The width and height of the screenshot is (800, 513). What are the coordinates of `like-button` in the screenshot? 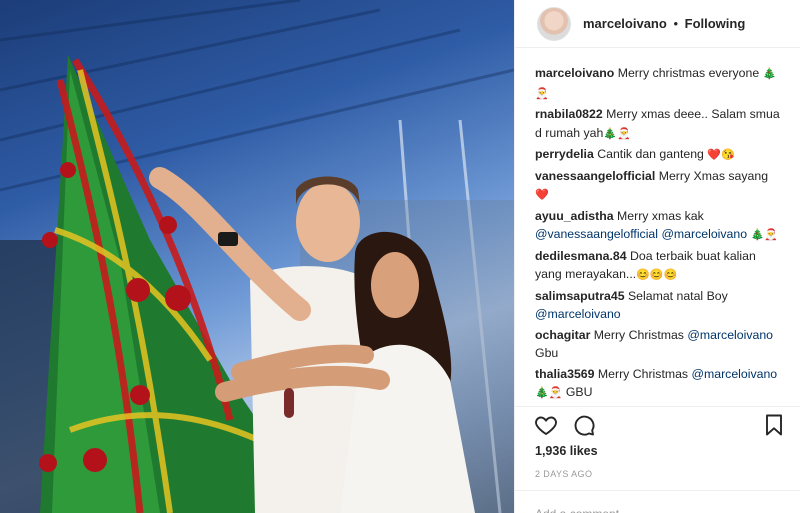 It's located at (546, 425).